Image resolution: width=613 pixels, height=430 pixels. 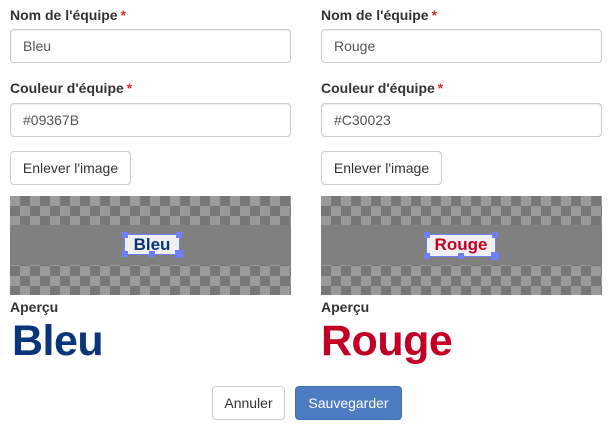 I want to click on image-crop-editor: Bleu, so click(x=150, y=245).